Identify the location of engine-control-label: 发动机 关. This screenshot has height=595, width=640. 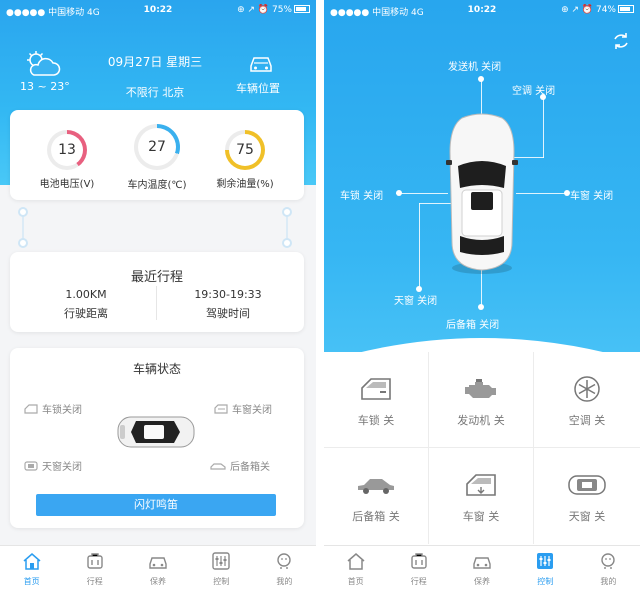
(481, 420).